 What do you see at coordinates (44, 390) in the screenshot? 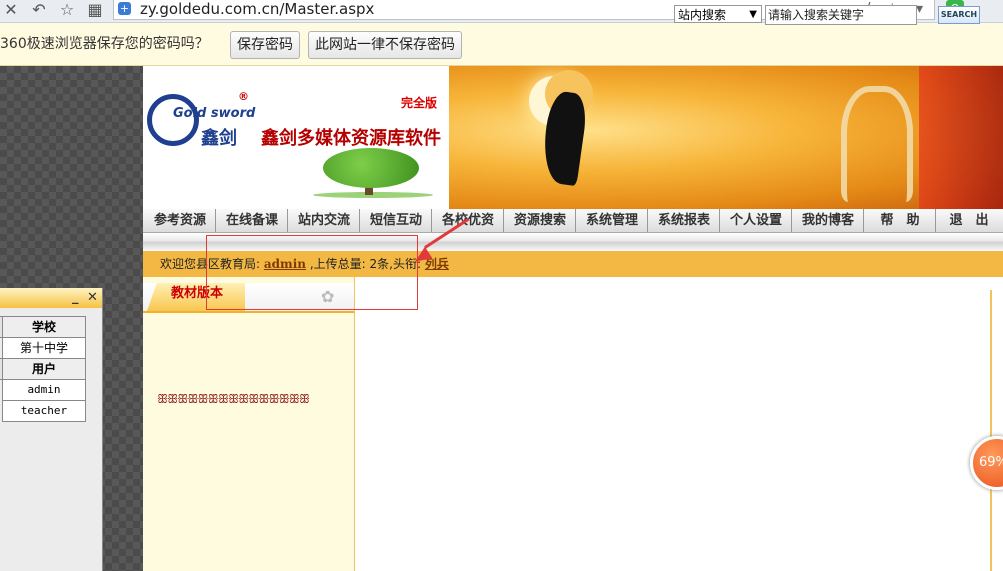
I see `user-row: admin` at bounding box center [44, 390].